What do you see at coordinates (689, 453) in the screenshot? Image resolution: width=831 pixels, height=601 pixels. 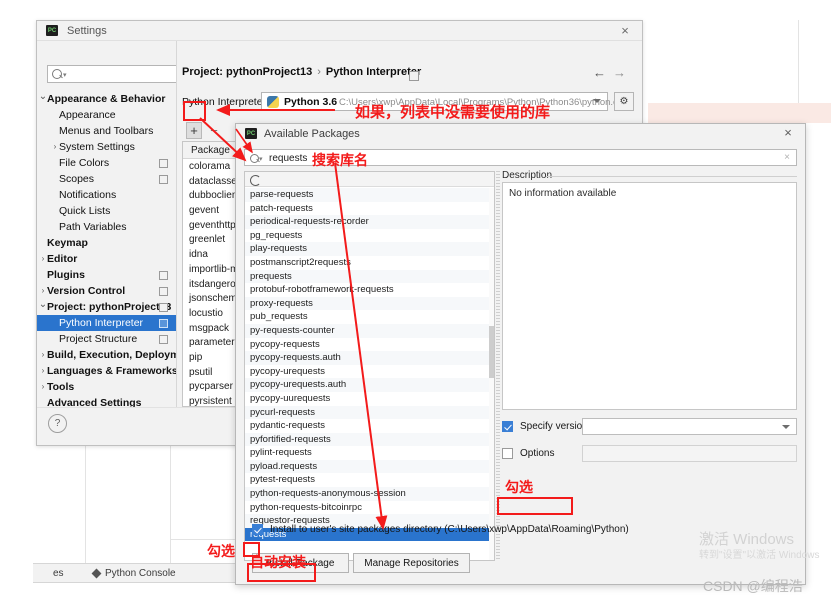 I see `options-input` at bounding box center [689, 453].